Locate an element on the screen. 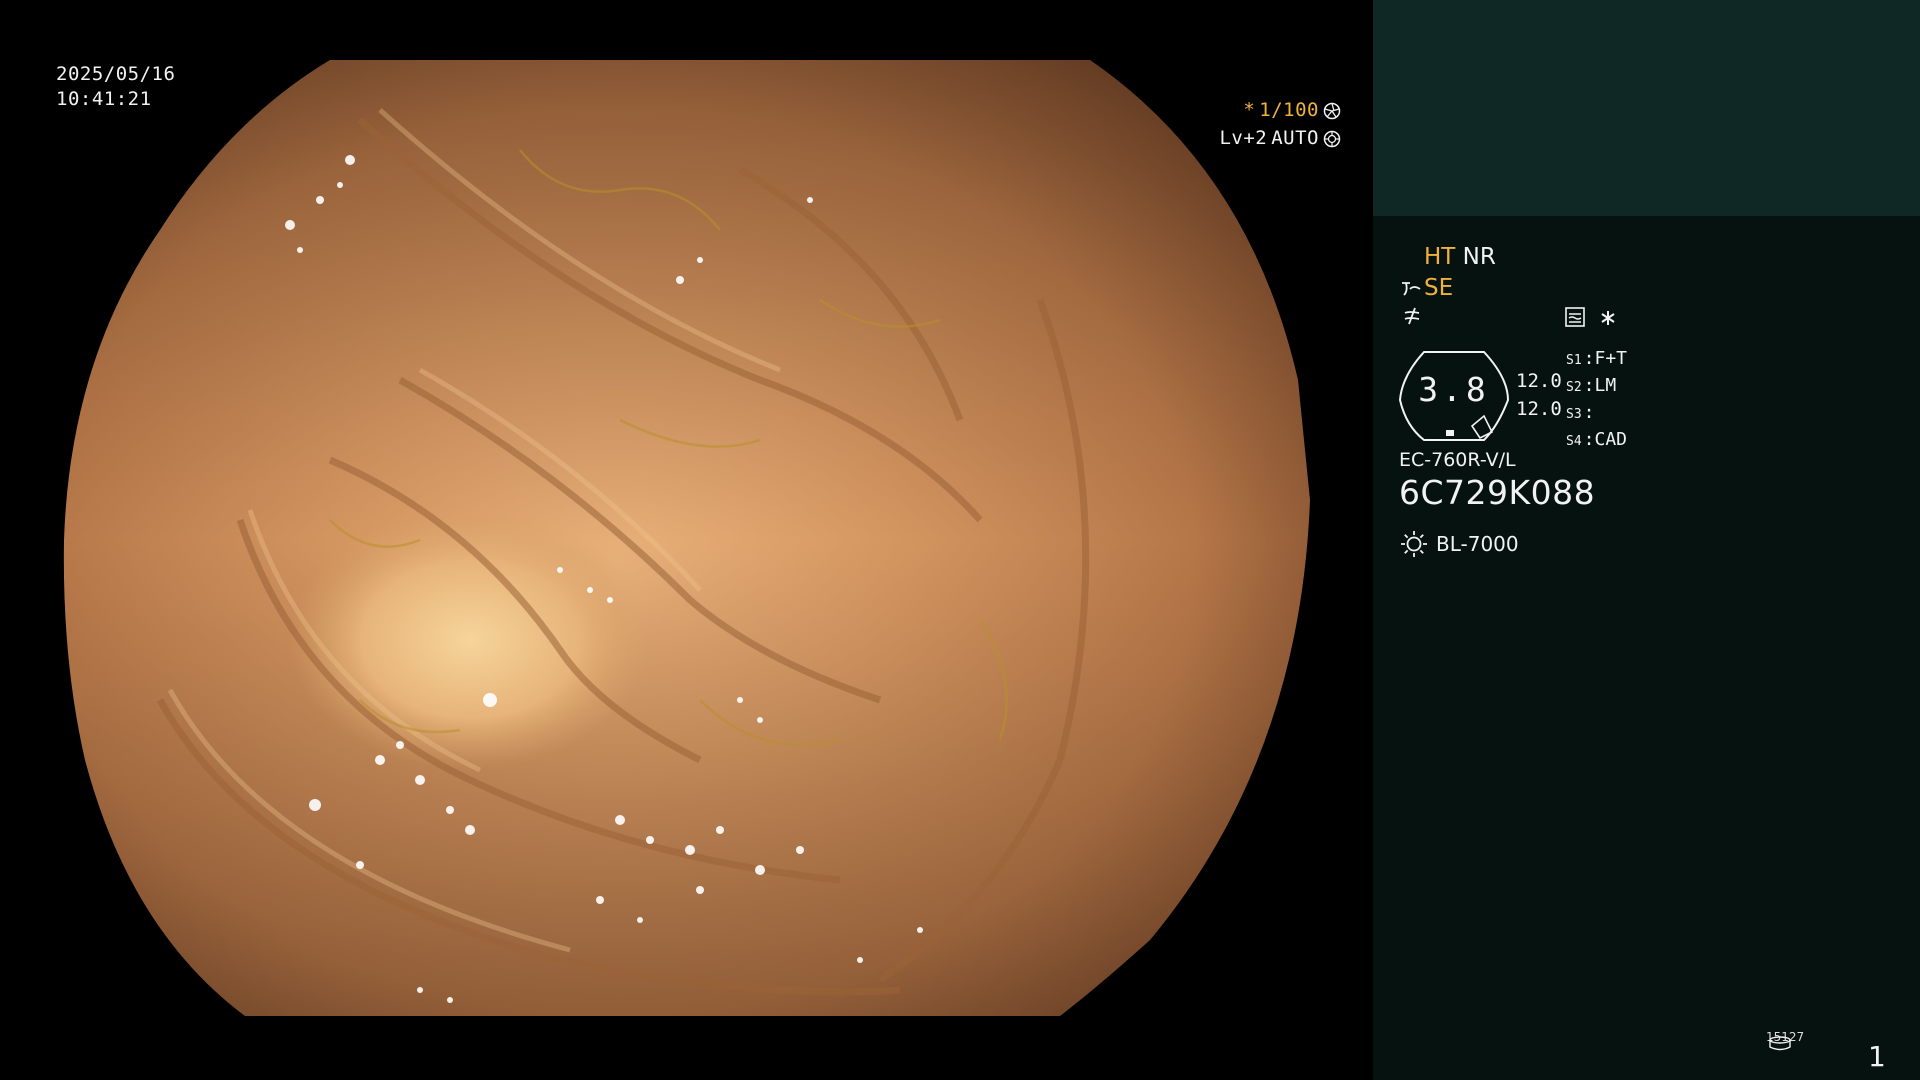  page-number: 1 is located at coordinates (1877, 1056).